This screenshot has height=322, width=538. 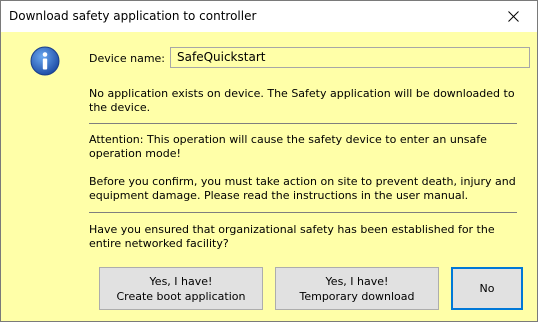 What do you see at coordinates (357, 296) in the screenshot?
I see `button-line-2: Temporary download` at bounding box center [357, 296].